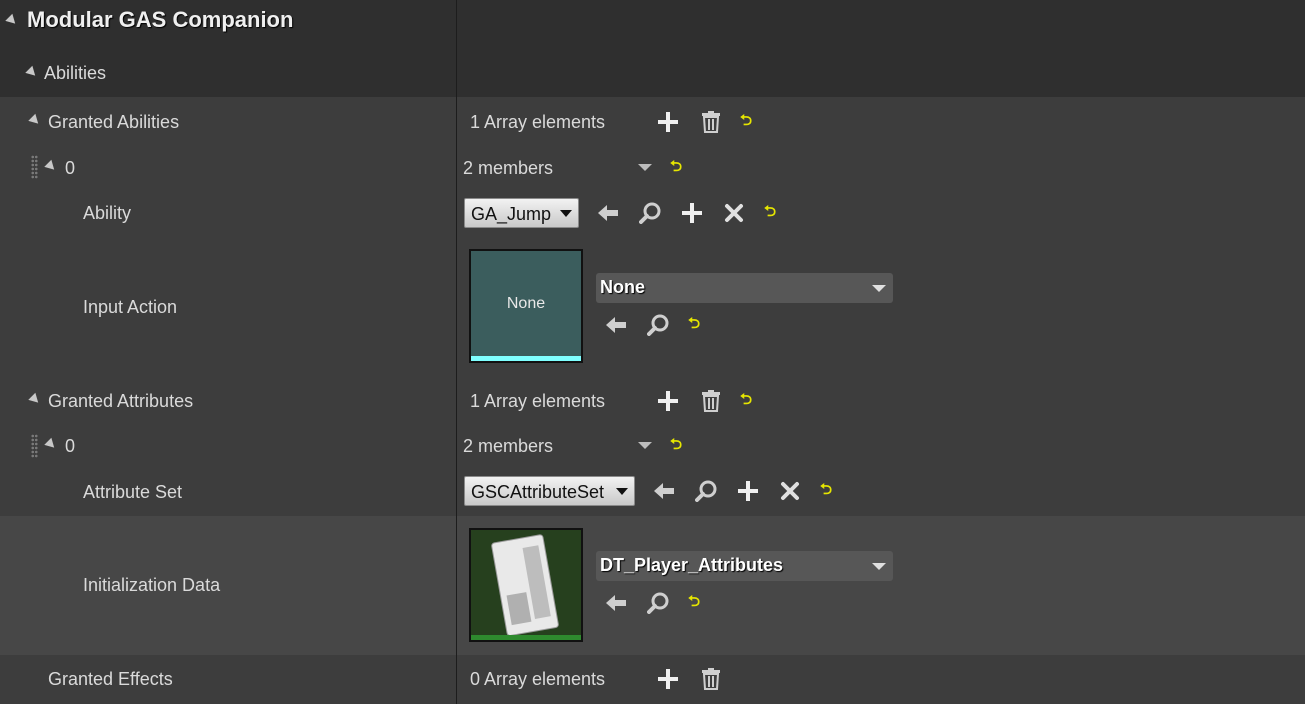  I want to click on input-action-thumbnail: None, so click(526, 306).